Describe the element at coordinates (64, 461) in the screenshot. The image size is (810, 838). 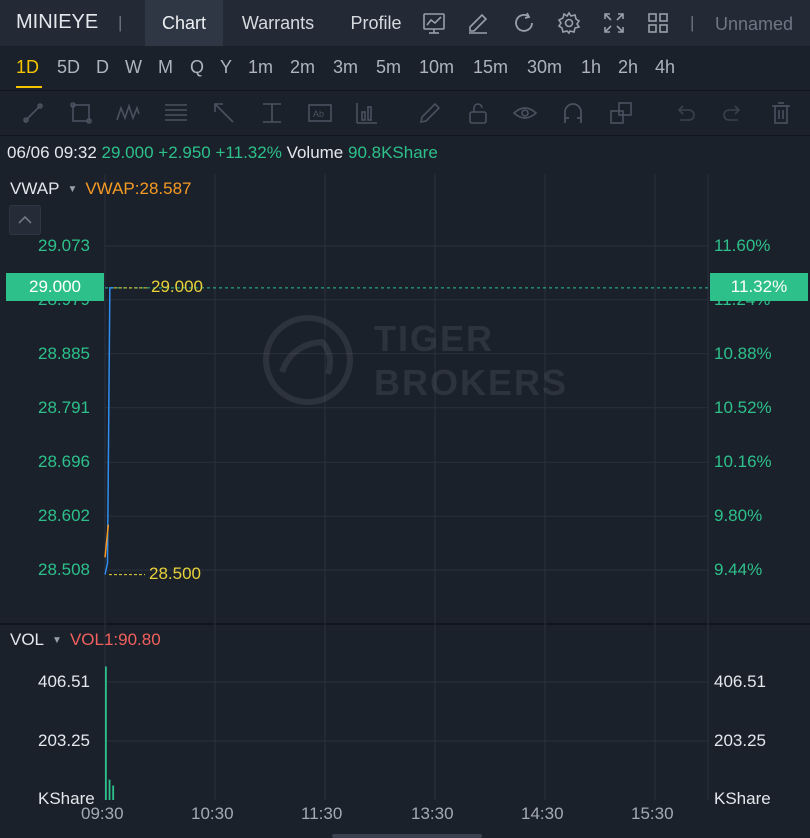
I see `price-axis-label: 28.696` at that location.